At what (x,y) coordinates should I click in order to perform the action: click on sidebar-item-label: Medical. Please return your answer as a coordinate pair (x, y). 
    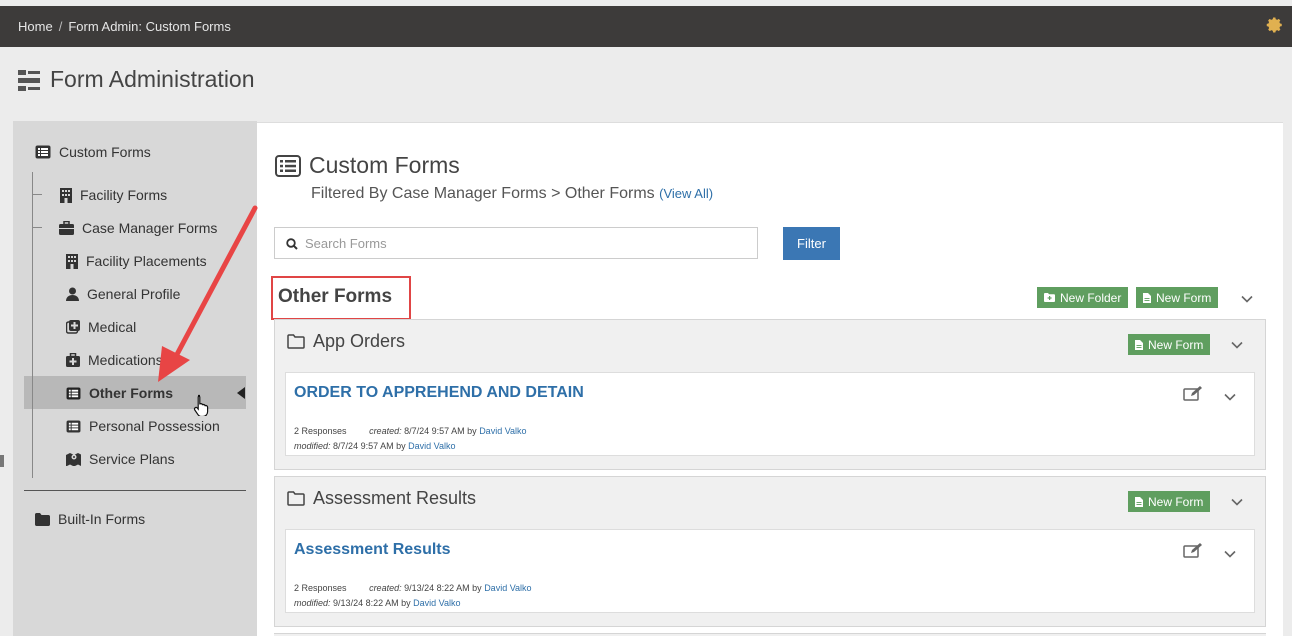
    Looking at the image, I should click on (112, 327).